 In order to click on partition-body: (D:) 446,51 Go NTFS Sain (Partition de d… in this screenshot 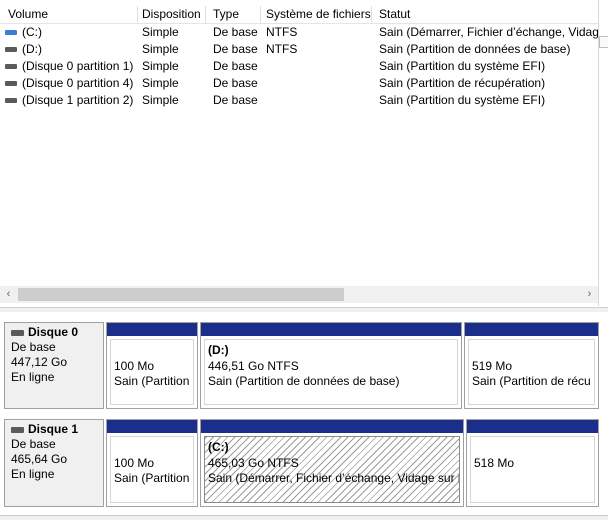, I will do `click(331, 372)`.